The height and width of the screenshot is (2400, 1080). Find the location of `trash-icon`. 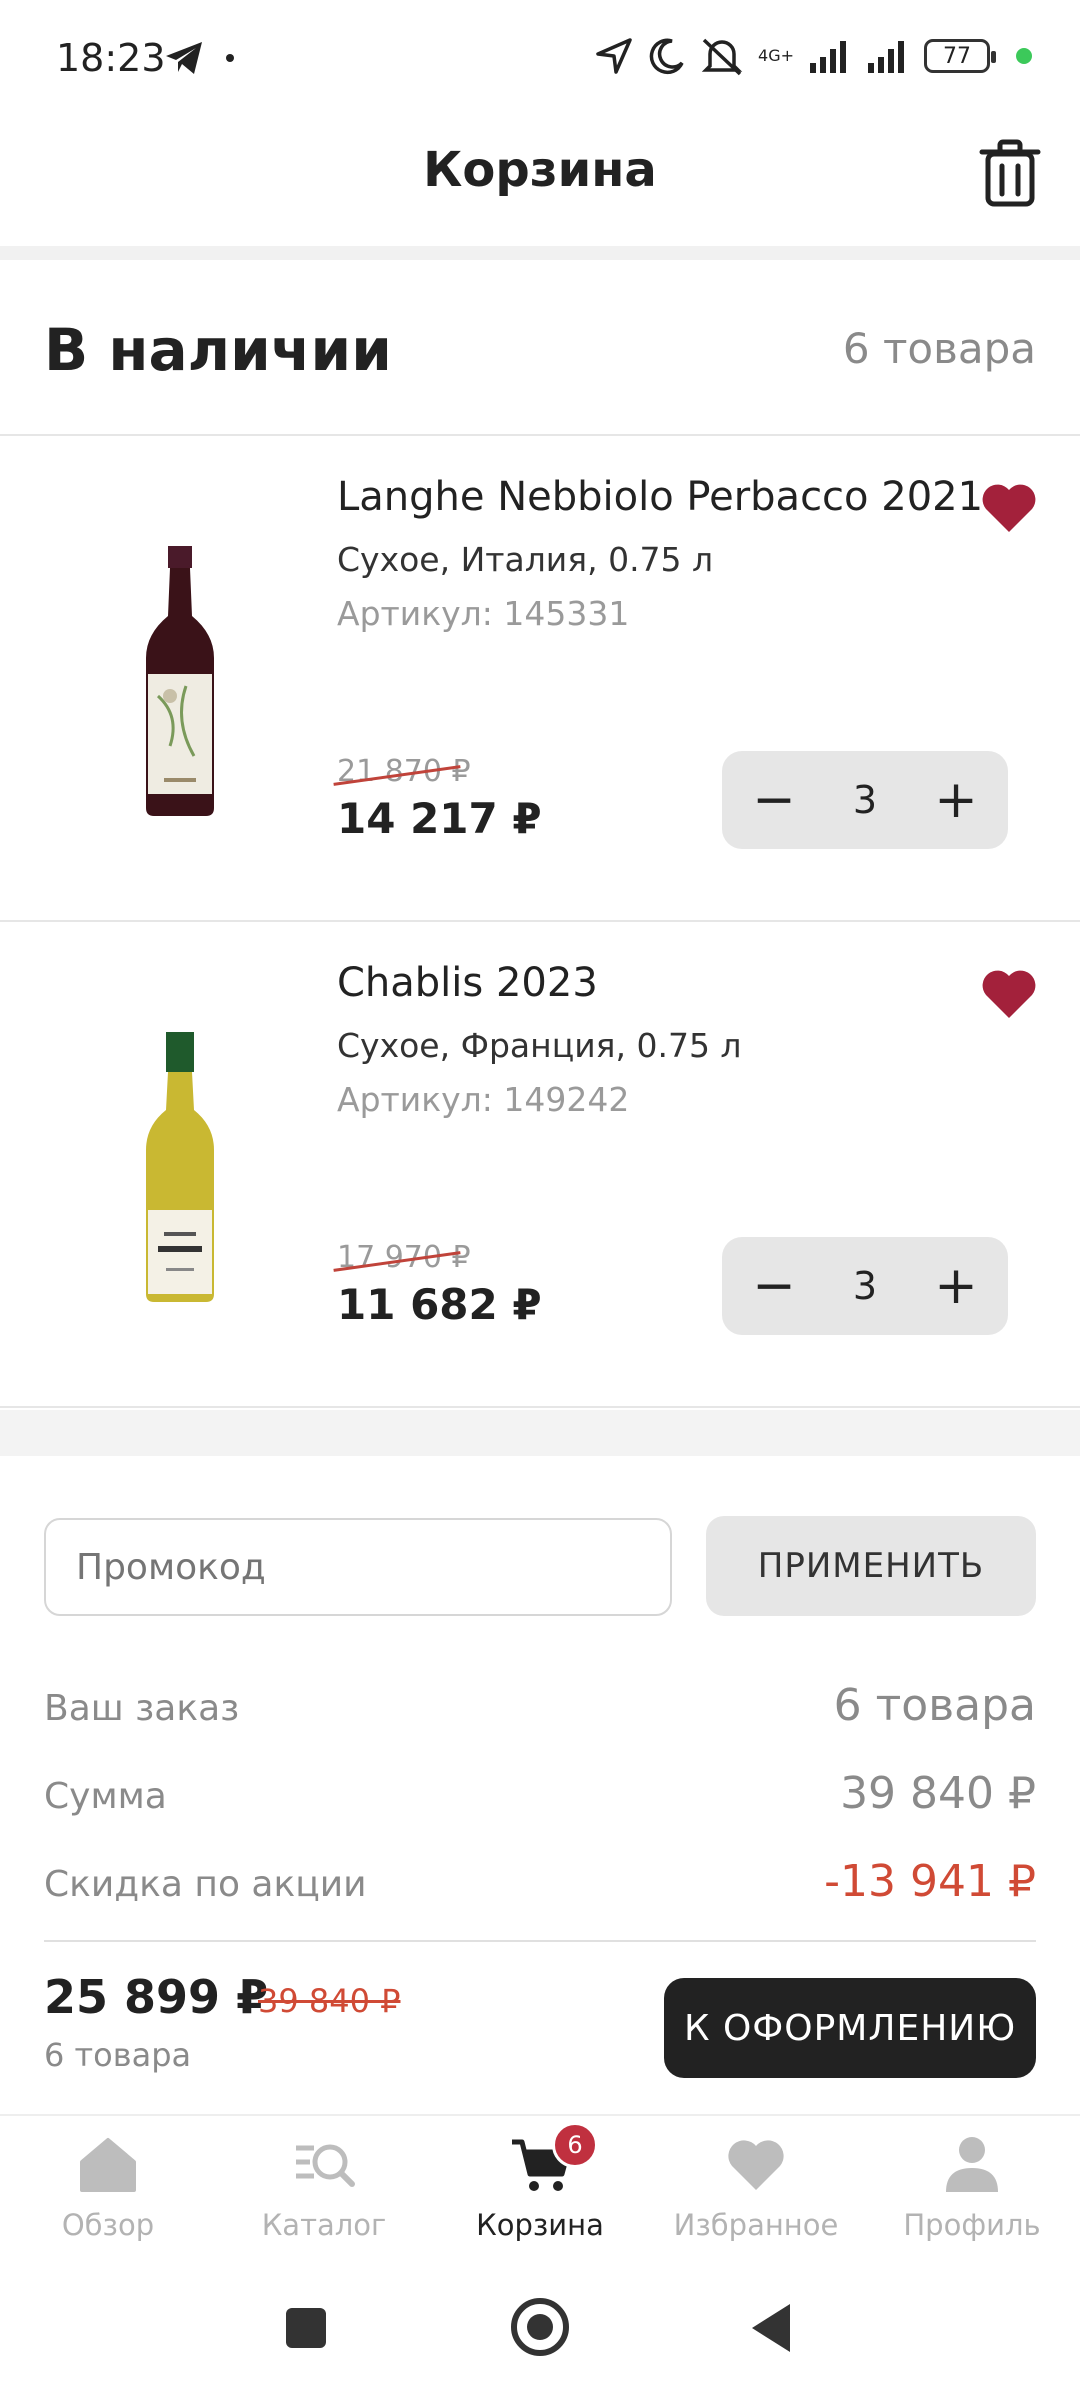

trash-icon is located at coordinates (1010, 173).